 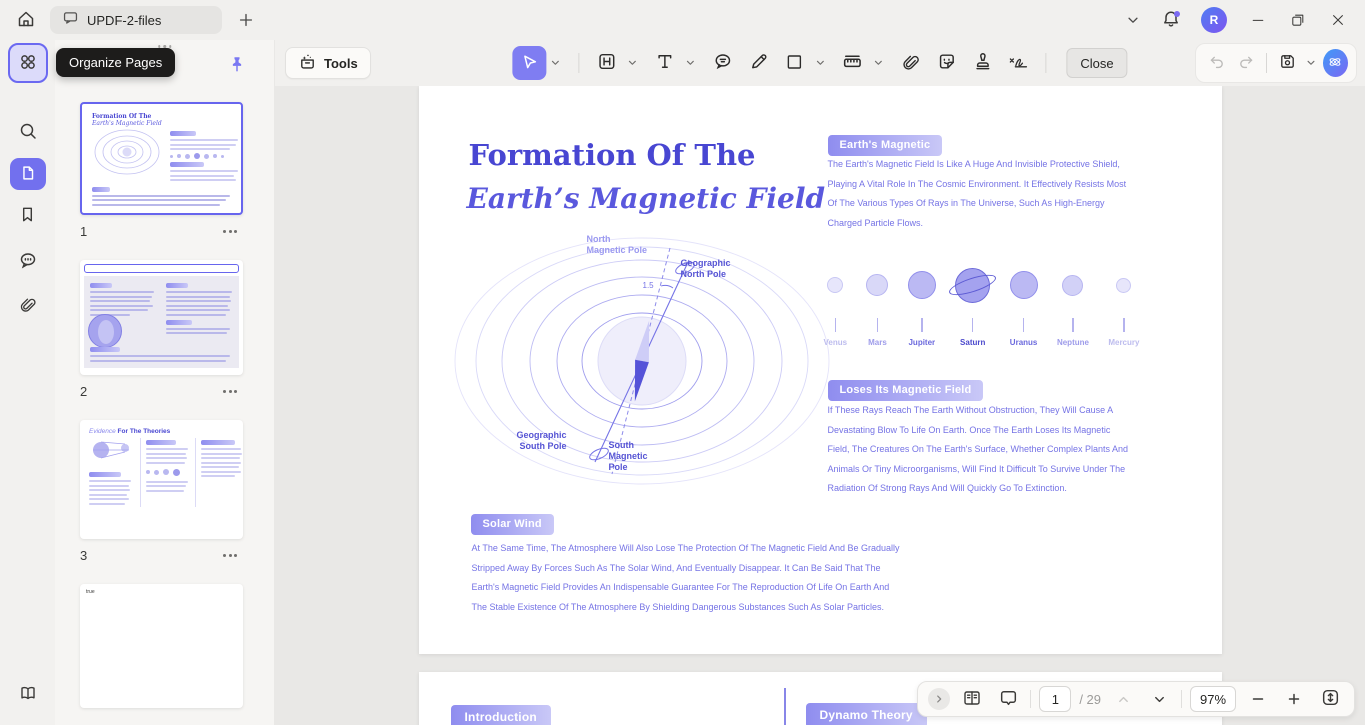 I want to click on redo-icon, so click(x=1246, y=63).